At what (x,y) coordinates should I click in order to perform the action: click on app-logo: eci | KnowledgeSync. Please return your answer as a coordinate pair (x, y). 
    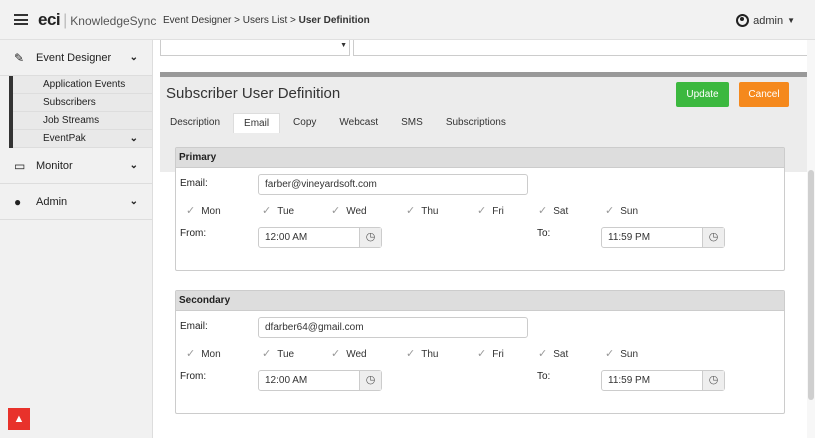
    Looking at the image, I should click on (97, 19).